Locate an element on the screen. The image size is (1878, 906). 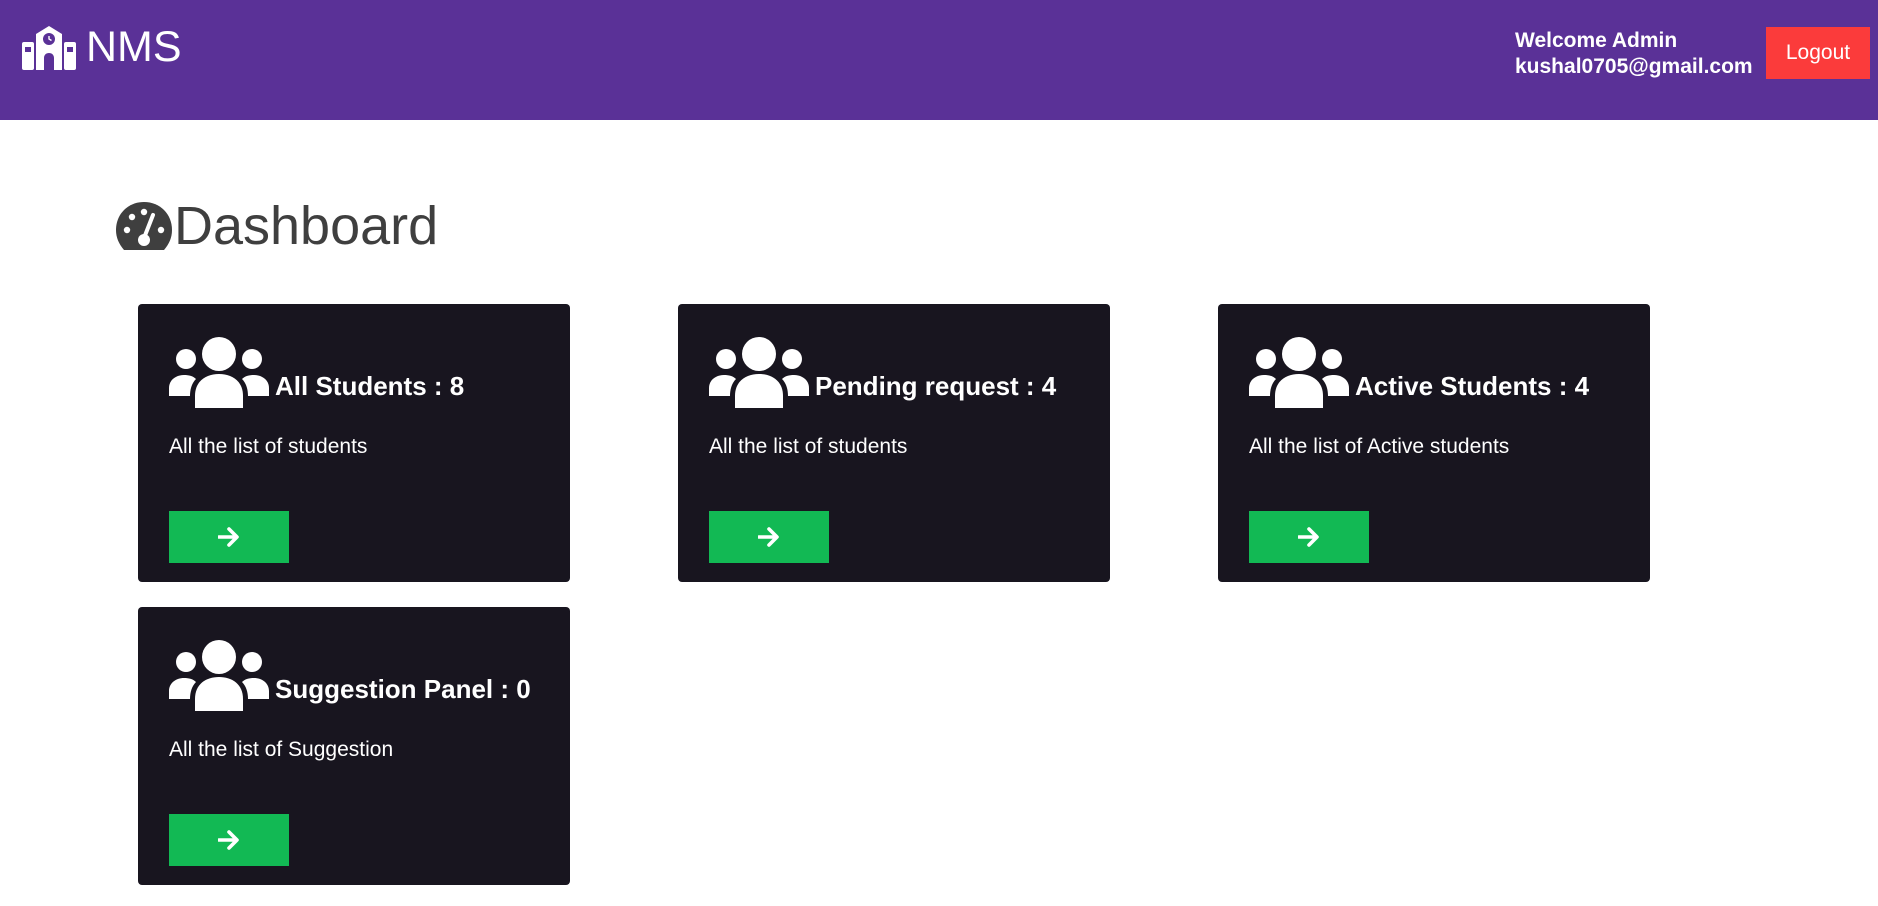
open-all-students-button is located at coordinates (229, 537).